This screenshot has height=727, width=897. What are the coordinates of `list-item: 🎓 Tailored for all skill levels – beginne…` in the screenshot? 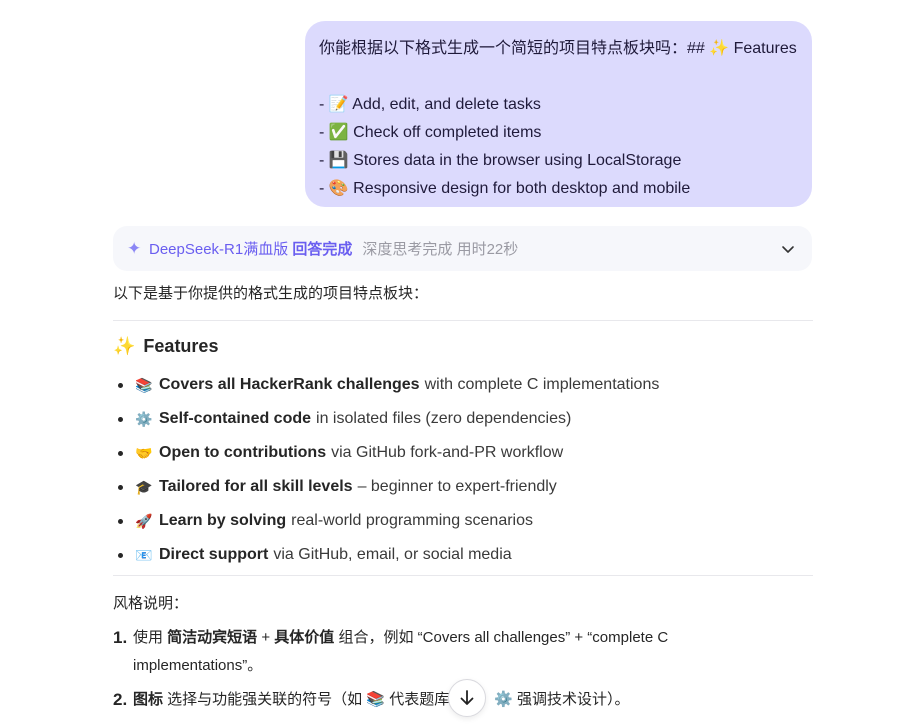 It's located at (468, 487).